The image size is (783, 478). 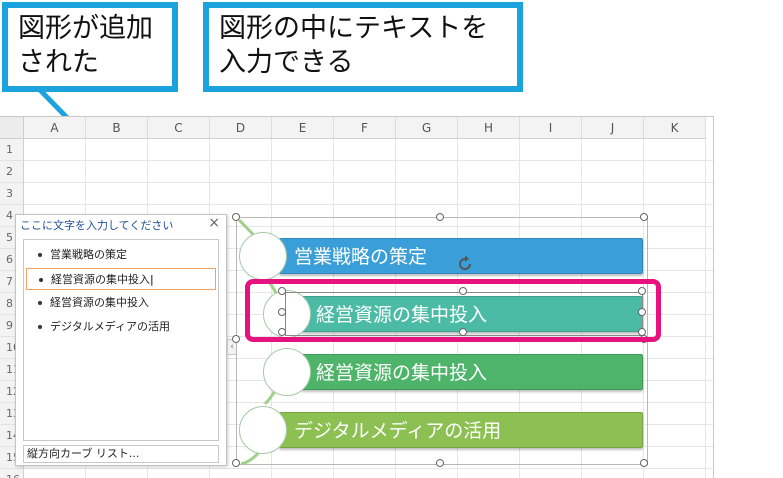 What do you see at coordinates (179, 128) in the screenshot?
I see `column-header: C` at bounding box center [179, 128].